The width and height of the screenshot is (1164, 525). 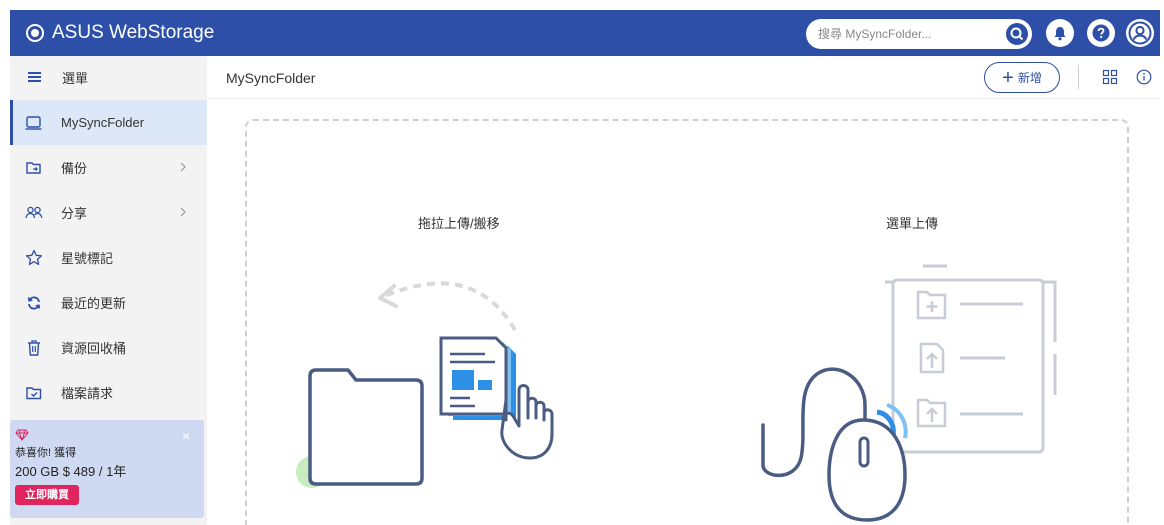 What do you see at coordinates (103, 122) in the screenshot?
I see `sidebar-item-label: MySyncFolder` at bounding box center [103, 122].